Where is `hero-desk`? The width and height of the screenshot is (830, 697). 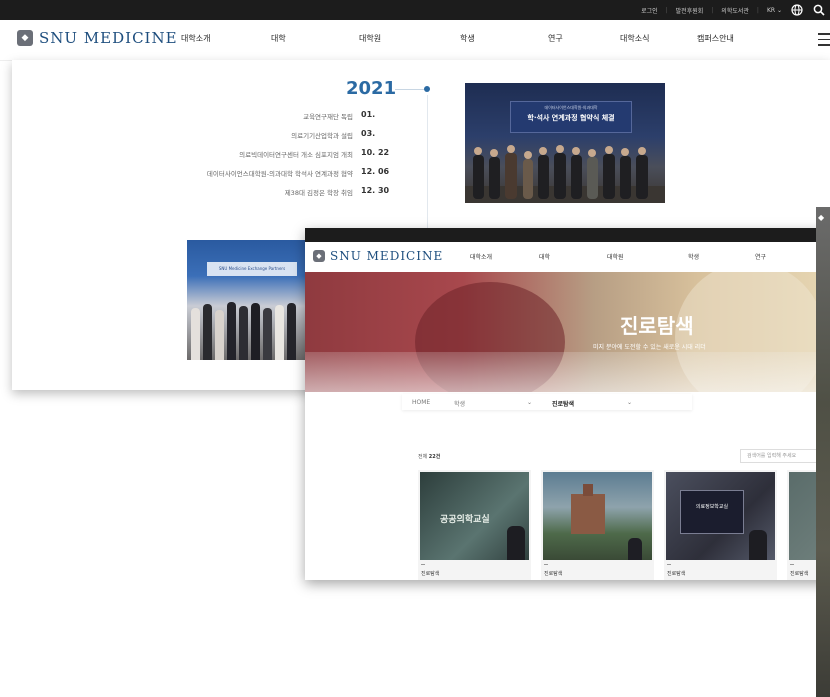 hero-desk is located at coordinates (567, 372).